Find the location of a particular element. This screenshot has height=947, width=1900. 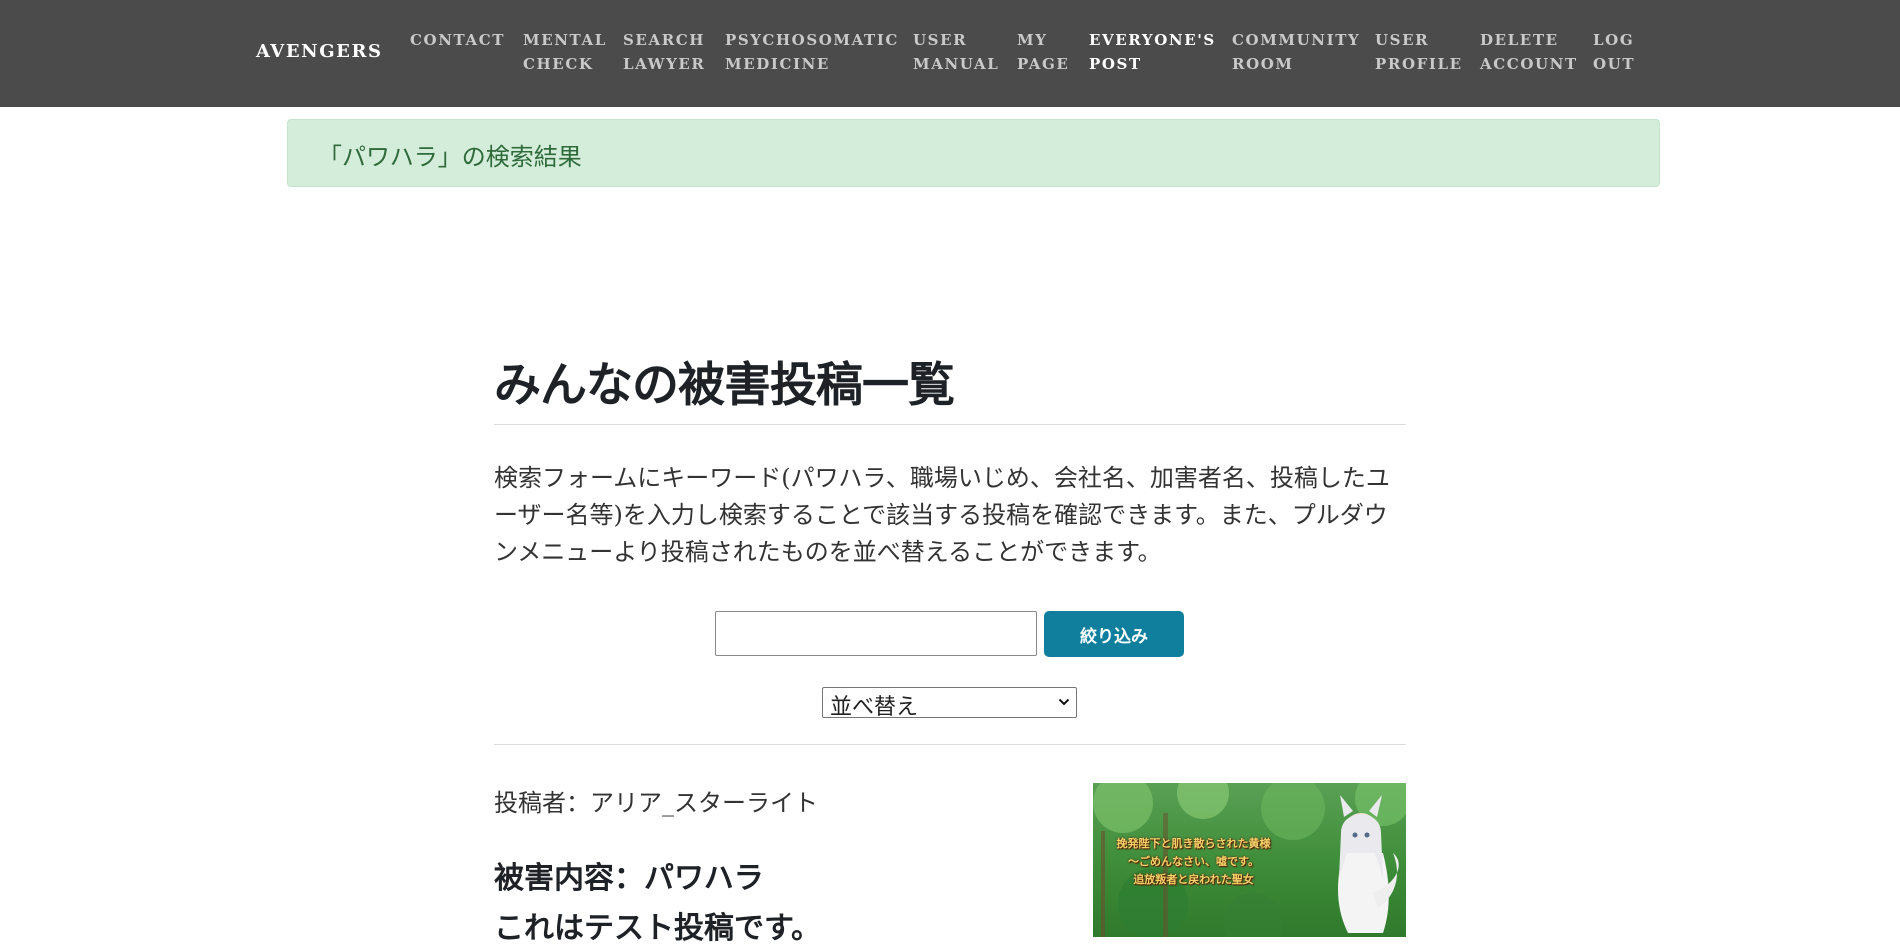

nav-item-everyones-post: EVERYONE'S POST is located at coordinates (1152, 52).